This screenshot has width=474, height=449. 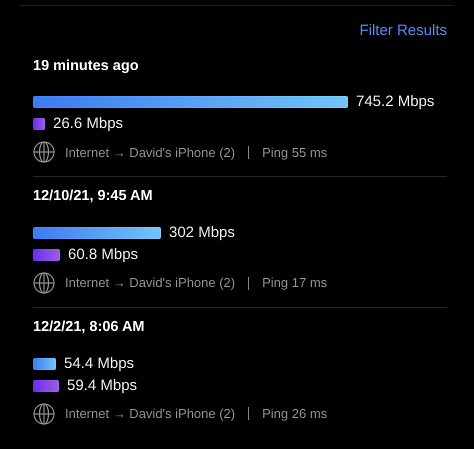 I want to click on speed-reading: 60.8 Mbps, so click(x=103, y=254).